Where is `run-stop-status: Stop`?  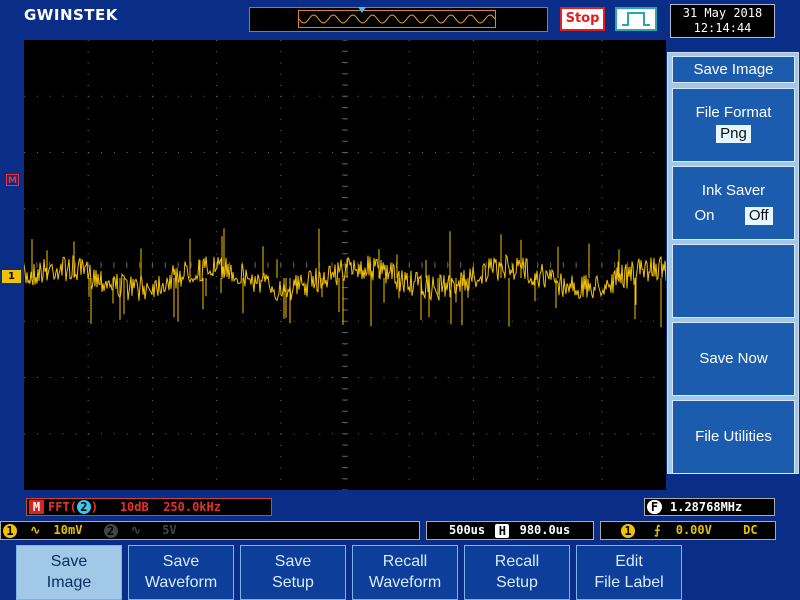 run-stop-status: Stop is located at coordinates (582, 19).